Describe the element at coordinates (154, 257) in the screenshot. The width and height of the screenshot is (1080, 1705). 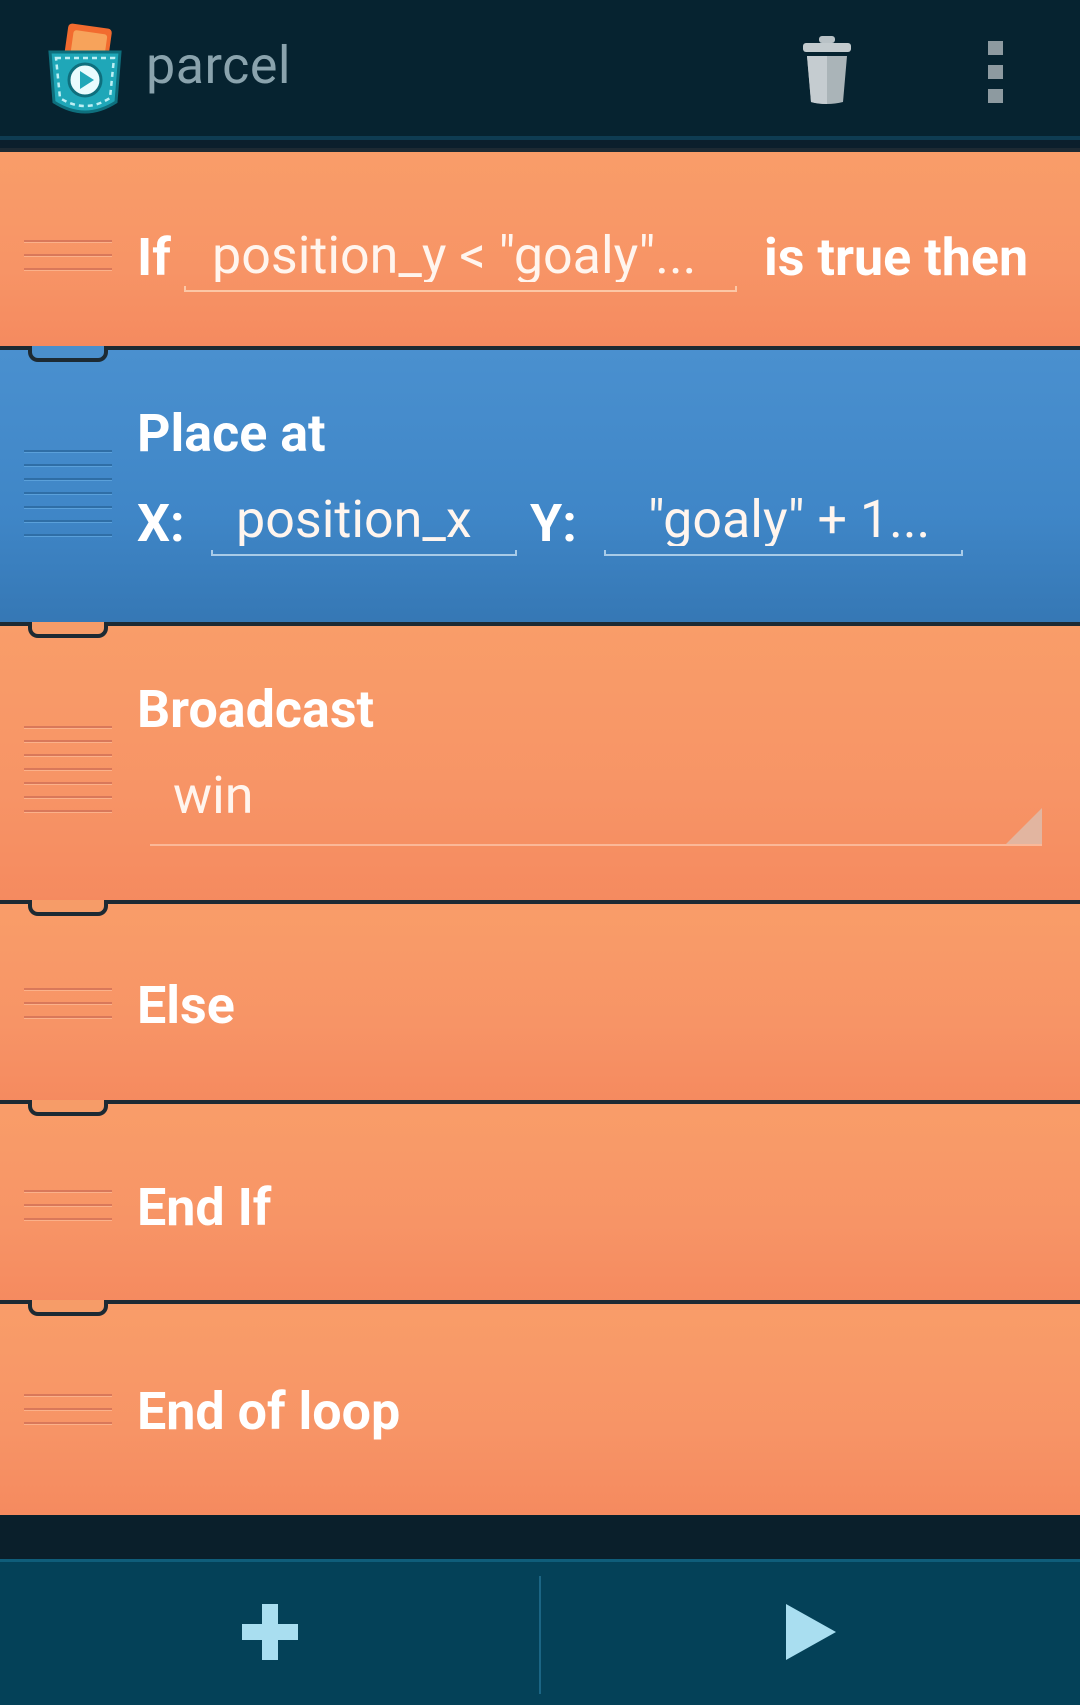
I see `if-label: If` at that location.